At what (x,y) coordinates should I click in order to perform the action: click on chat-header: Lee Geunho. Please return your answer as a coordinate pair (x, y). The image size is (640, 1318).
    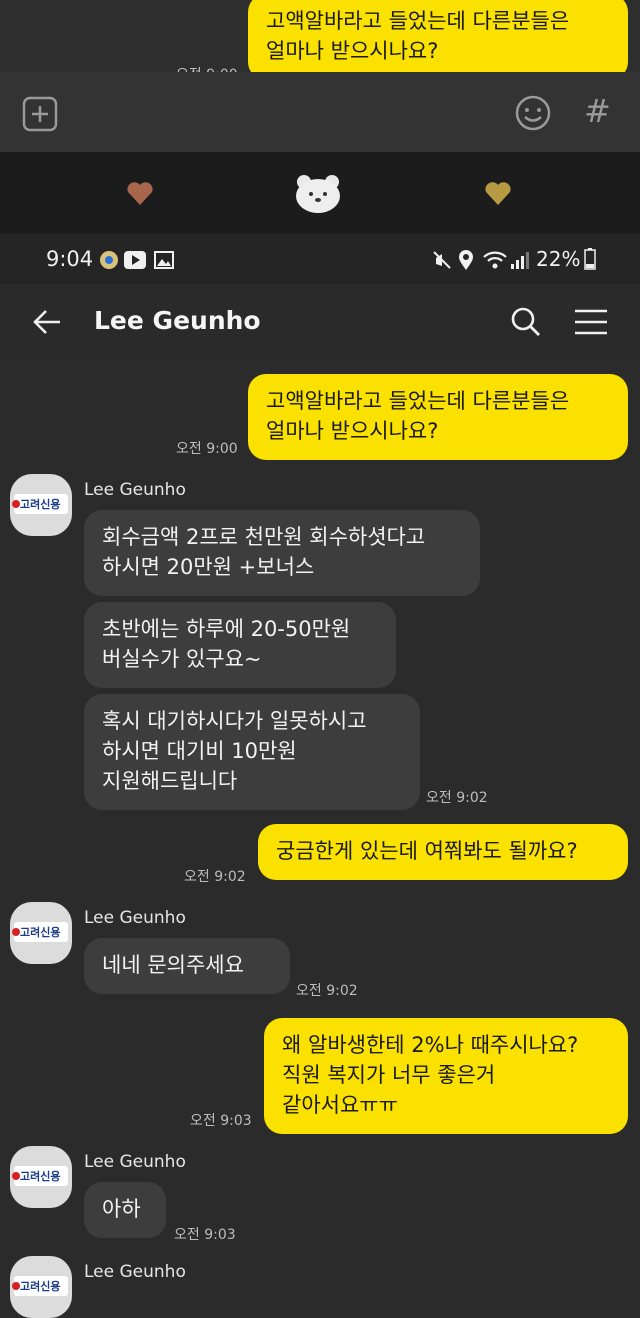
    Looking at the image, I should click on (320, 322).